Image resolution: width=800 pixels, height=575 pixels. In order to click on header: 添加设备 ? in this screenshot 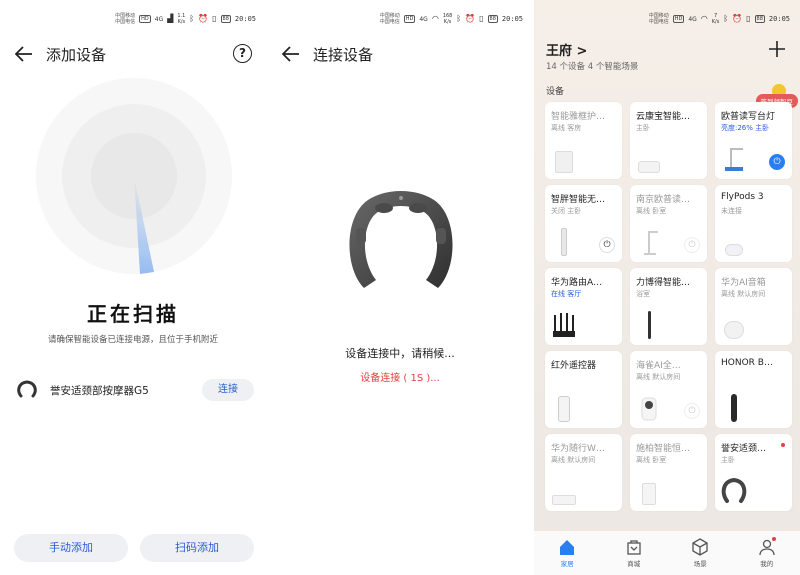, I will do `click(133, 54)`.